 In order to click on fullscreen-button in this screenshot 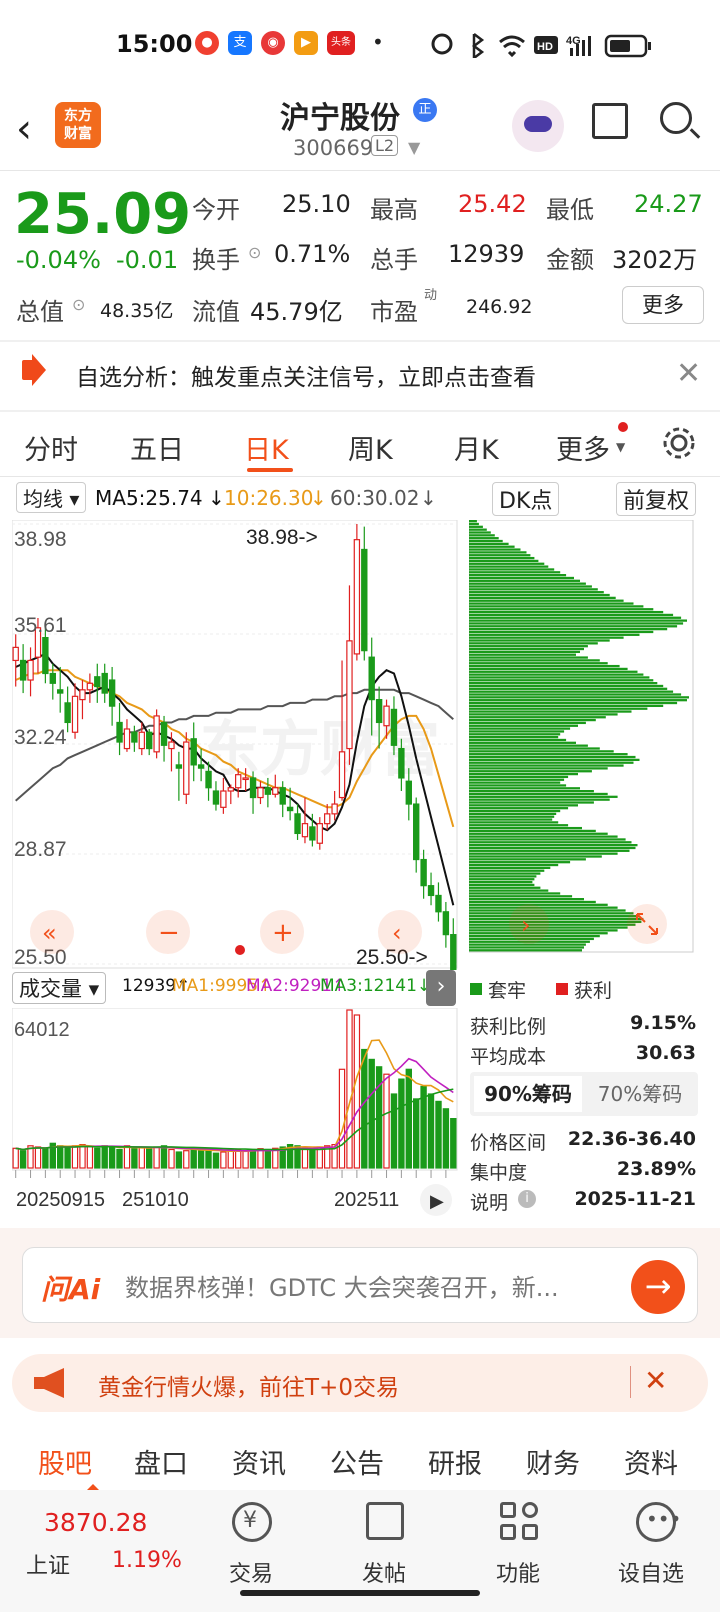, I will do `click(647, 924)`.